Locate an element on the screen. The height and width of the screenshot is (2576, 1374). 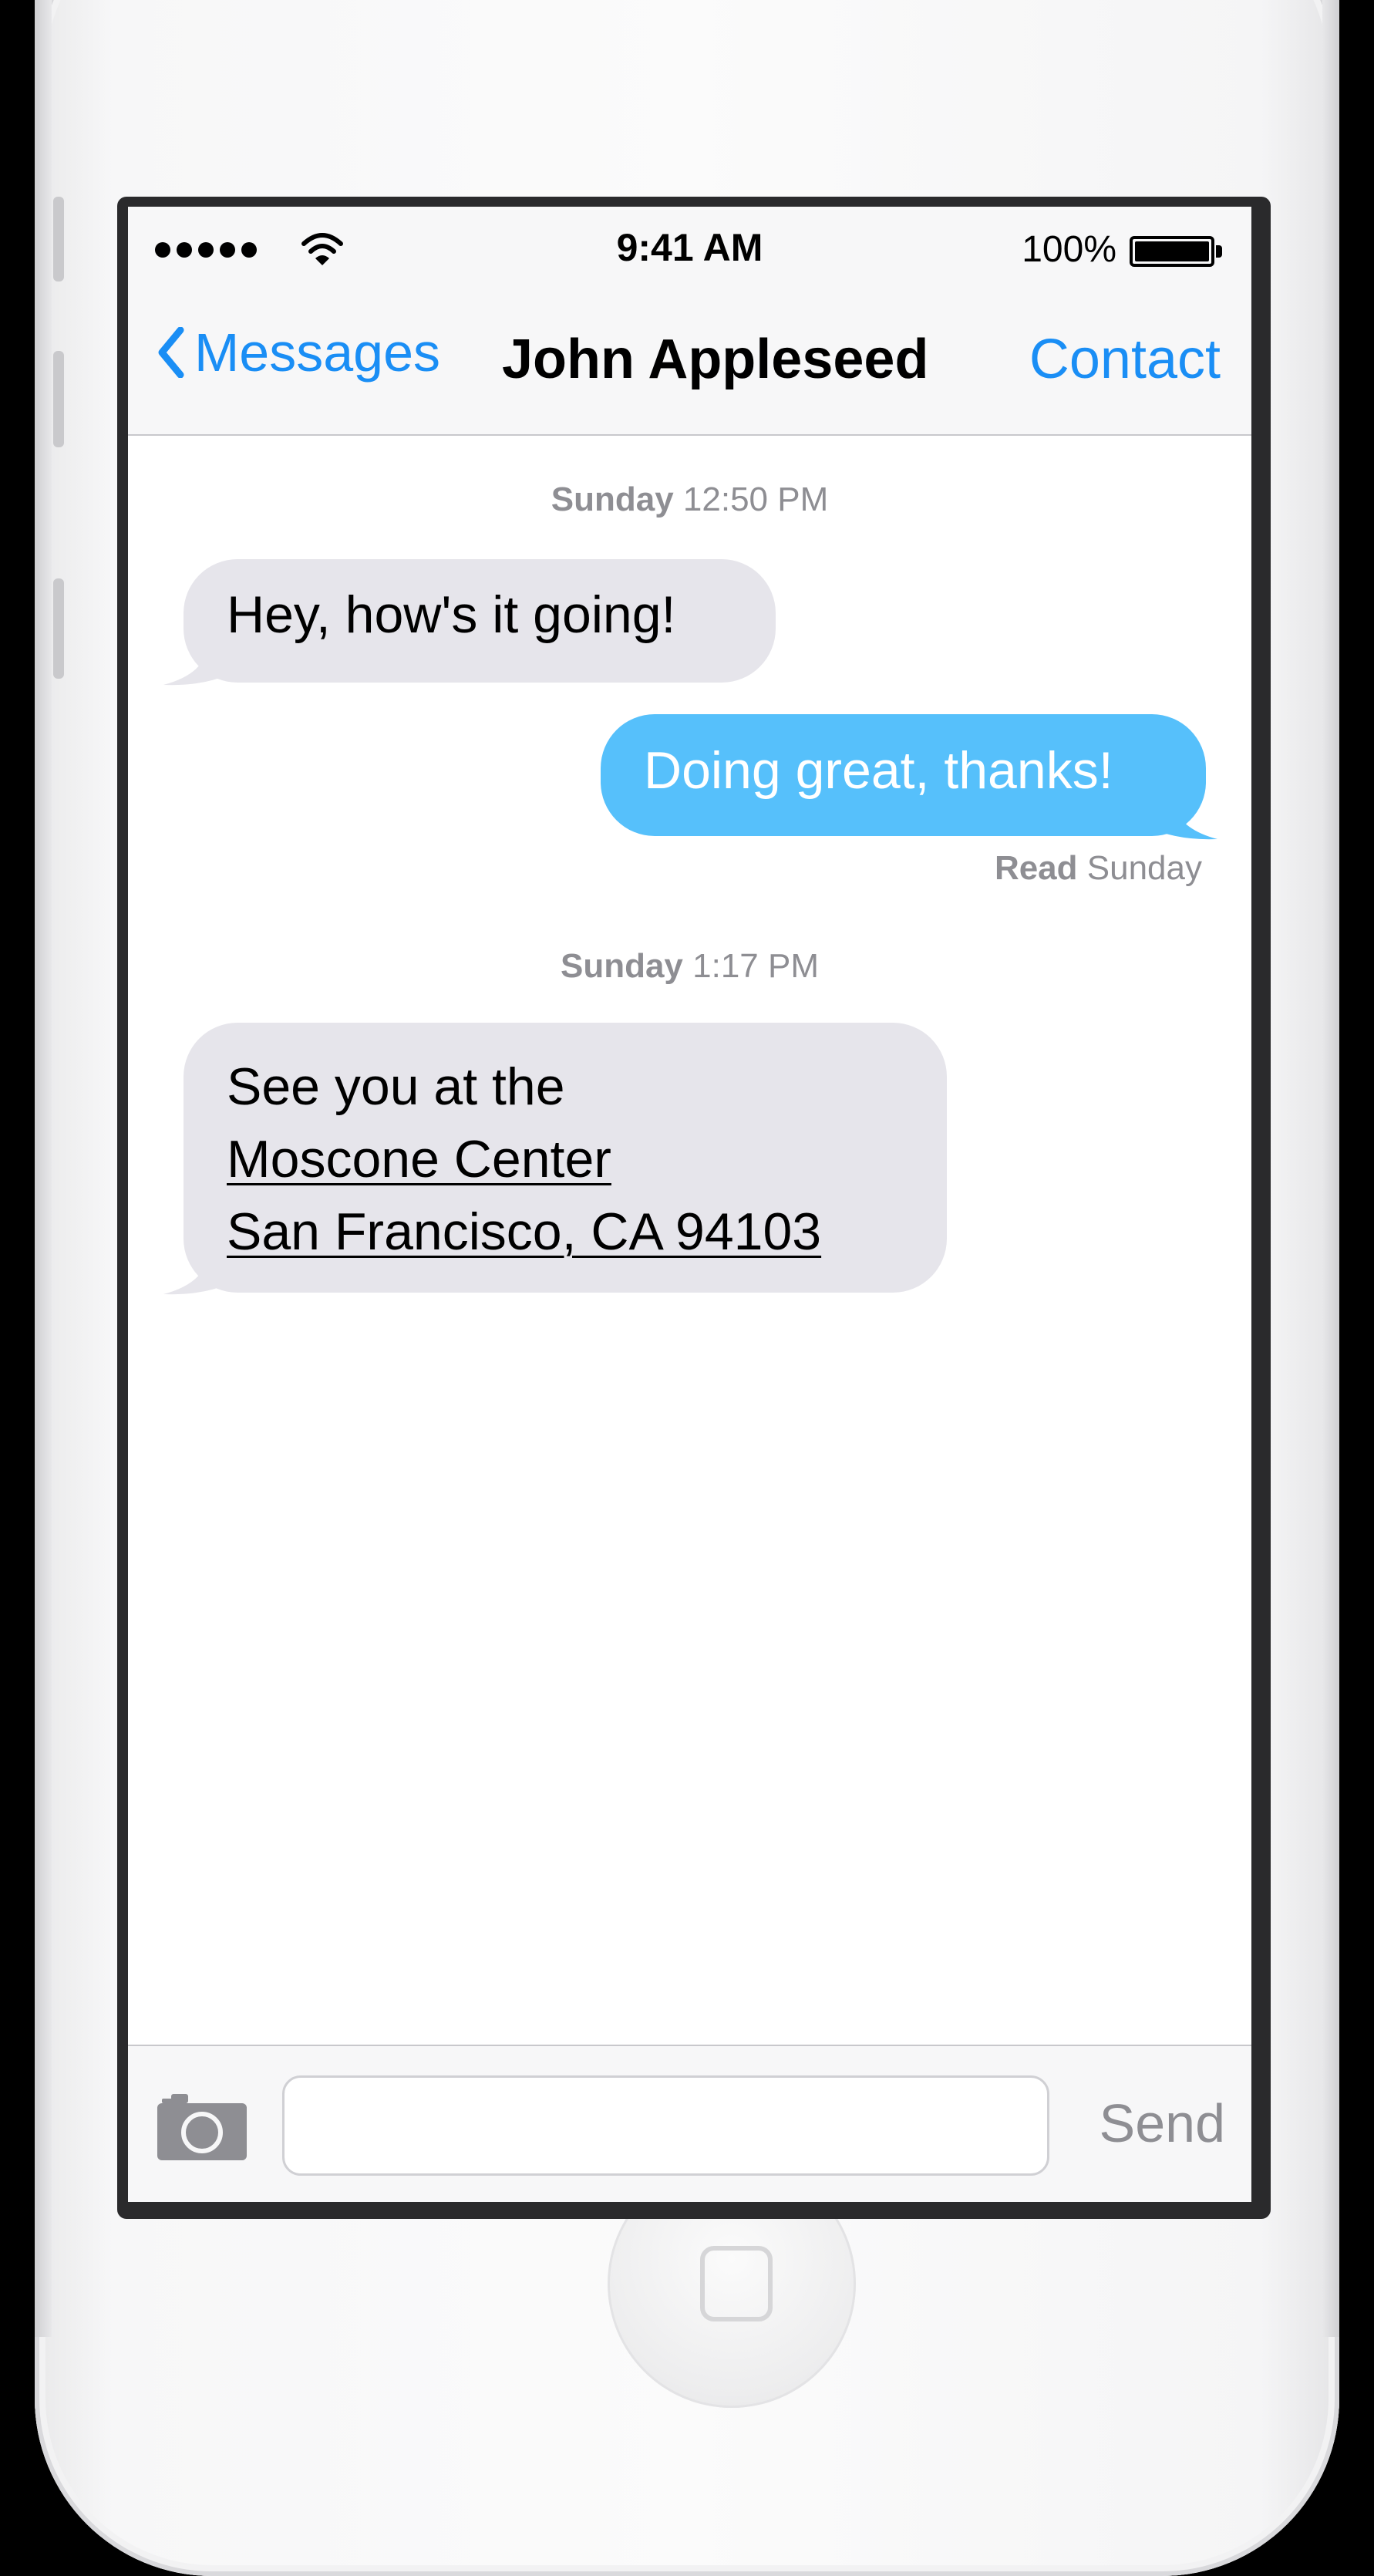
volume-up-button is located at coordinates (58, 399).